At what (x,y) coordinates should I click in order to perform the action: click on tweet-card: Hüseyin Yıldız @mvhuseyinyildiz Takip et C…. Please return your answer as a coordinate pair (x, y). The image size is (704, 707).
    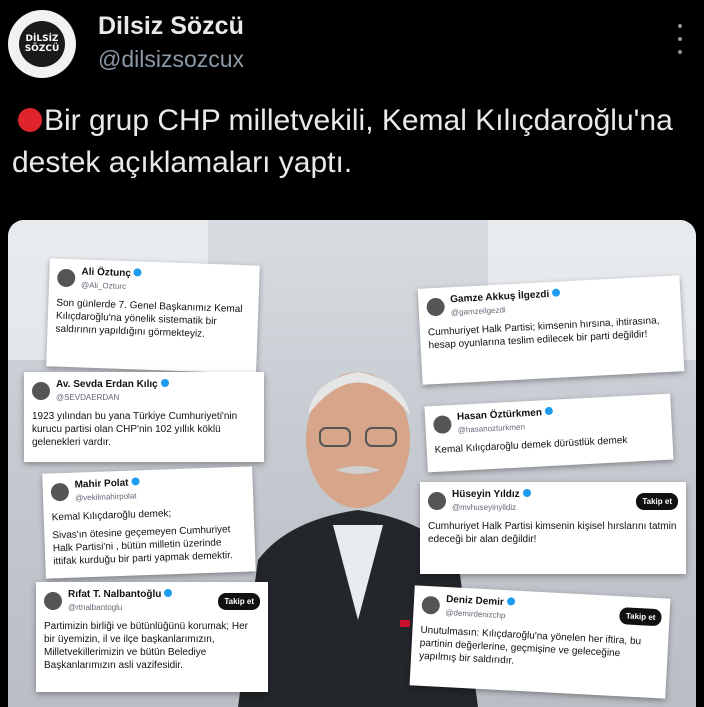
    Looking at the image, I should click on (553, 528).